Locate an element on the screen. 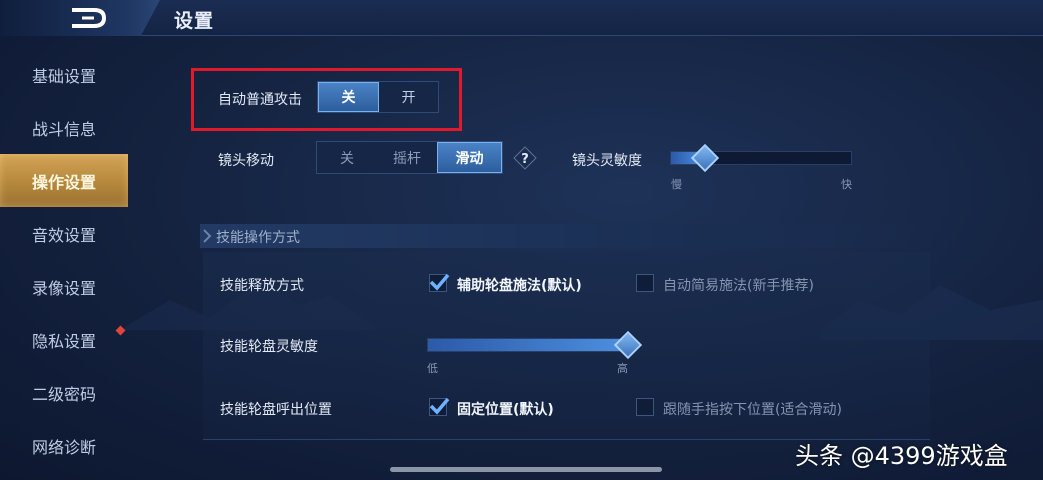 Image resolution: width=1043 pixels, height=480 pixels. sidebar-item-label: 音效设置 is located at coordinates (63, 235).